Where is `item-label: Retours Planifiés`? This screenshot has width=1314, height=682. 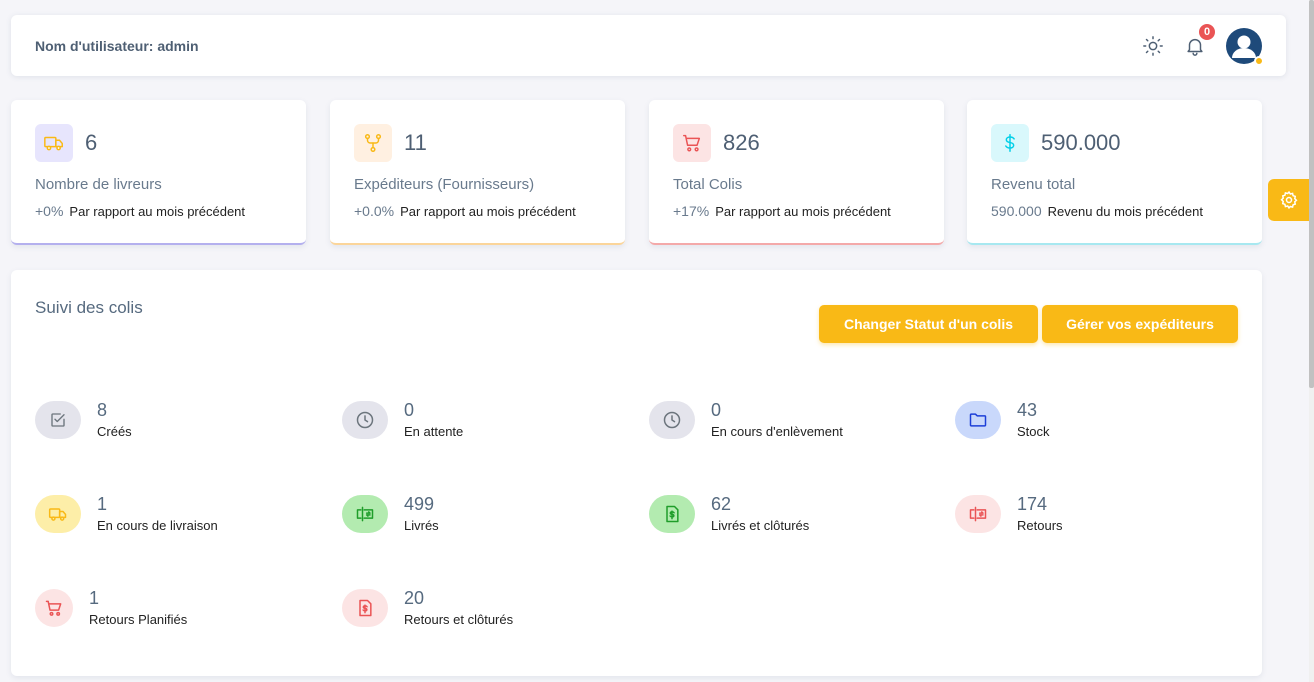
item-label: Retours Planifiés is located at coordinates (138, 619).